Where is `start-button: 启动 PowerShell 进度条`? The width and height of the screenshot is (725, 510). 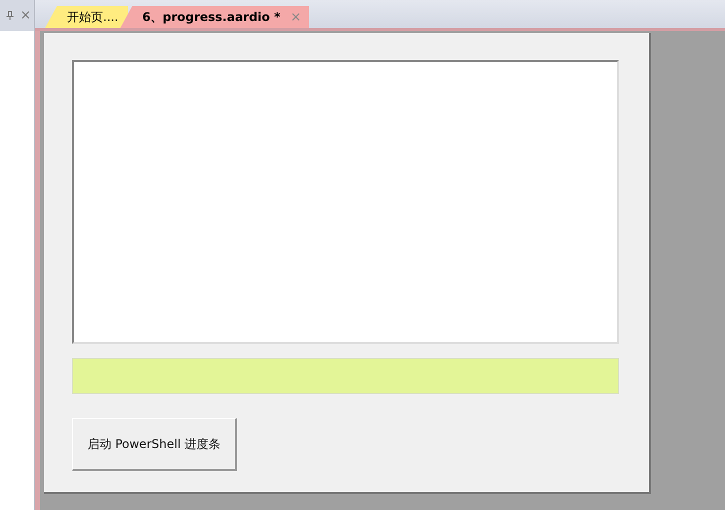
start-button: 启动 PowerShell 进度条 is located at coordinates (154, 444).